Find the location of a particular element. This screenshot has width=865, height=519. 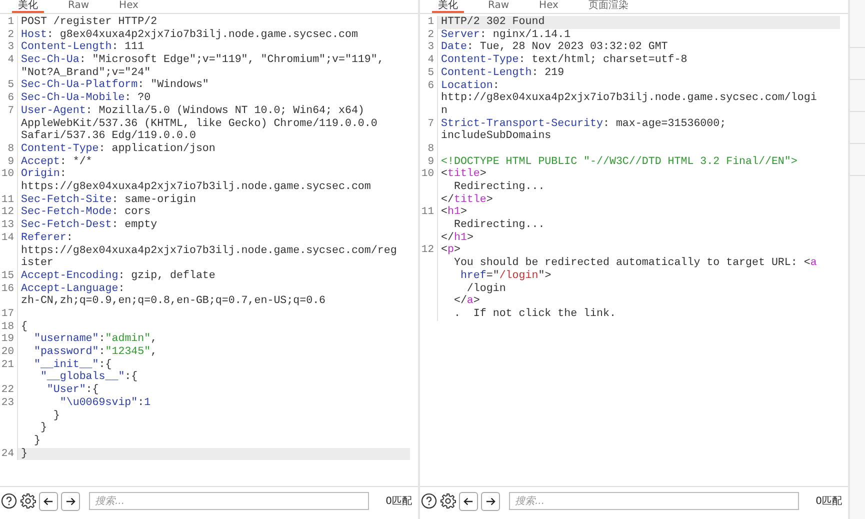

code-line: <title> Redirecting... </title> is located at coordinates (493, 187).